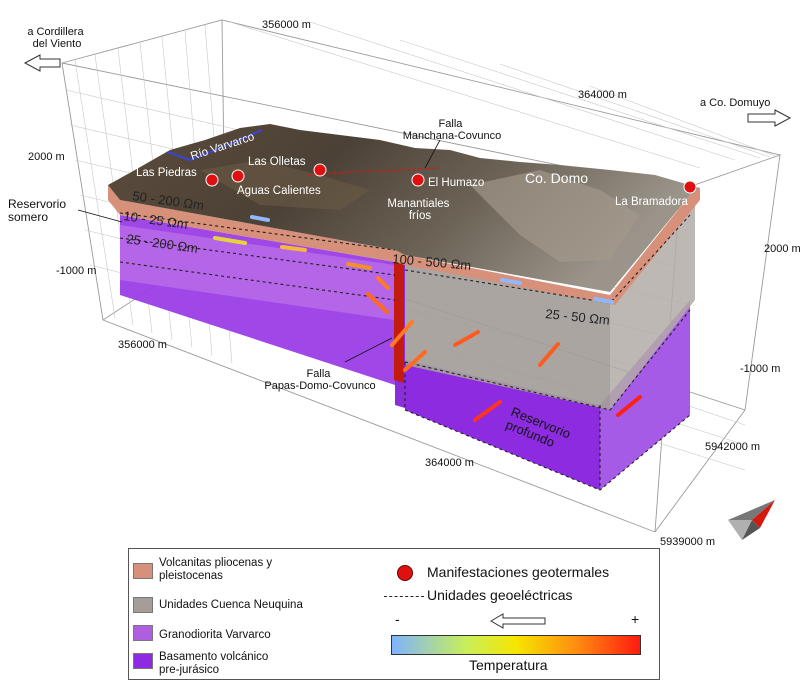 Image resolution: width=810 pixels, height=685 pixels. I want to click on unidades-label: Unidades geoeléctricas, so click(500, 595).